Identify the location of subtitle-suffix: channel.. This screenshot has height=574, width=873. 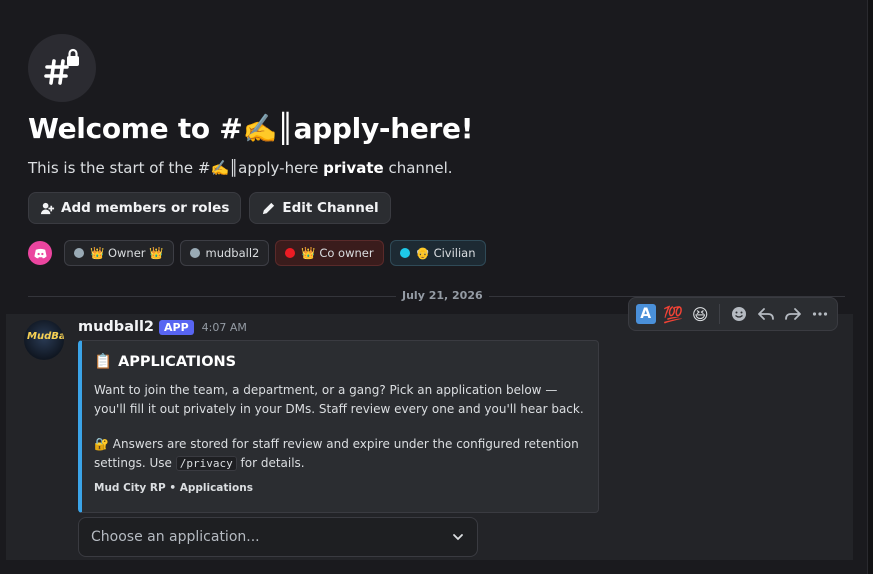
(418, 168).